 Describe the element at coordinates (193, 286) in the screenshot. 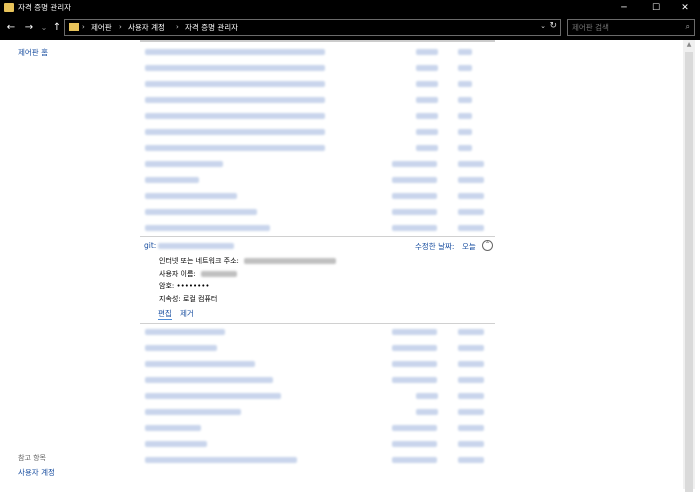

I see `password-value: ••••••••` at that location.